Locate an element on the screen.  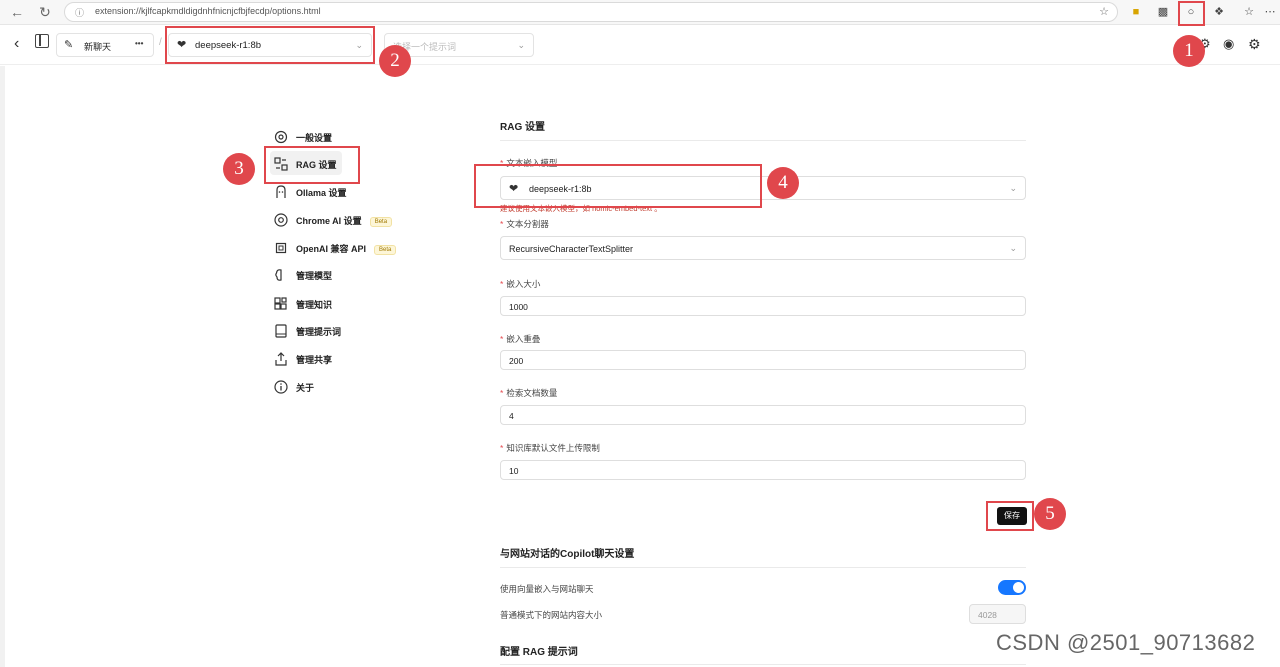
copilot-section-title: 与网站对话的Copilot聊天设置 is located at coordinates (567, 554).